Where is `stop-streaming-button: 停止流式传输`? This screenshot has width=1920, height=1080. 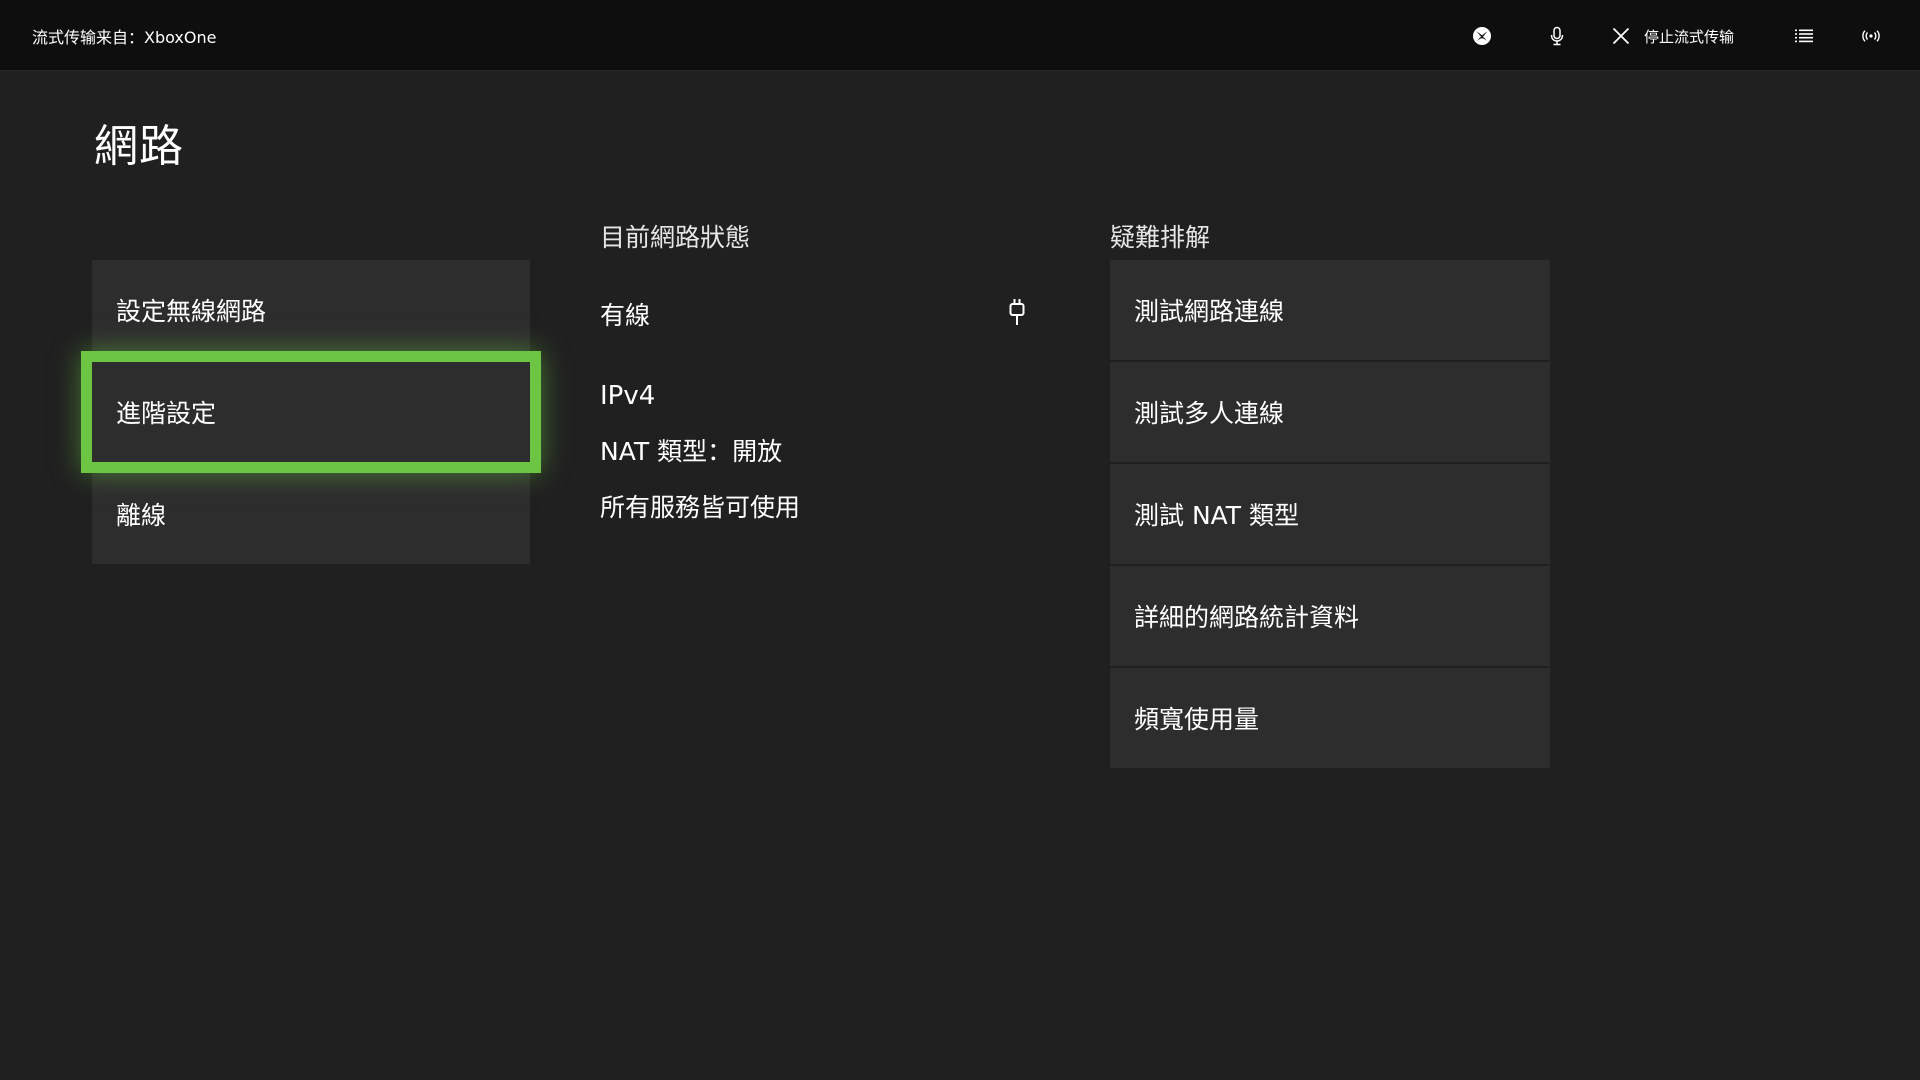
stop-streaming-button: 停止流式传输 is located at coordinates (1673, 36).